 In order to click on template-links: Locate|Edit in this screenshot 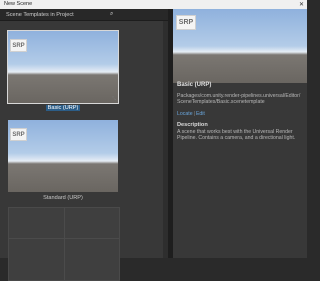, I will do `click(191, 114)`.